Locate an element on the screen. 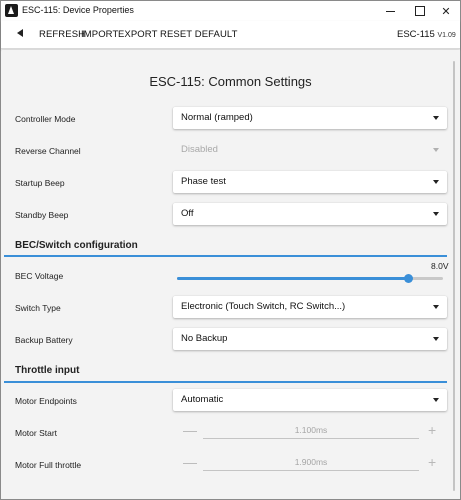 This screenshot has width=461, height=500. controller-mode-value: Normal (ramped) is located at coordinates (217, 117).